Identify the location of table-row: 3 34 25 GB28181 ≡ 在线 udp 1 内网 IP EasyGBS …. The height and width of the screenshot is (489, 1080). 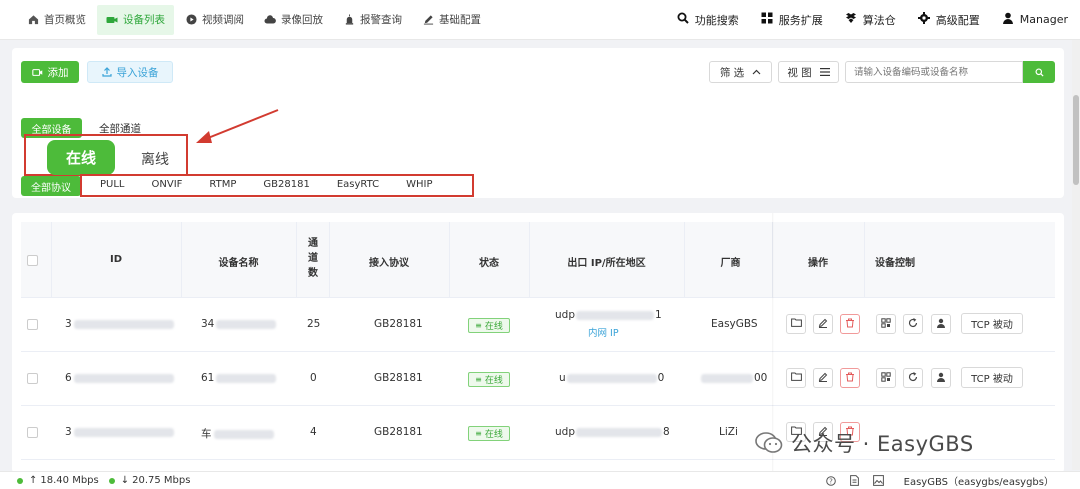
(538, 325).